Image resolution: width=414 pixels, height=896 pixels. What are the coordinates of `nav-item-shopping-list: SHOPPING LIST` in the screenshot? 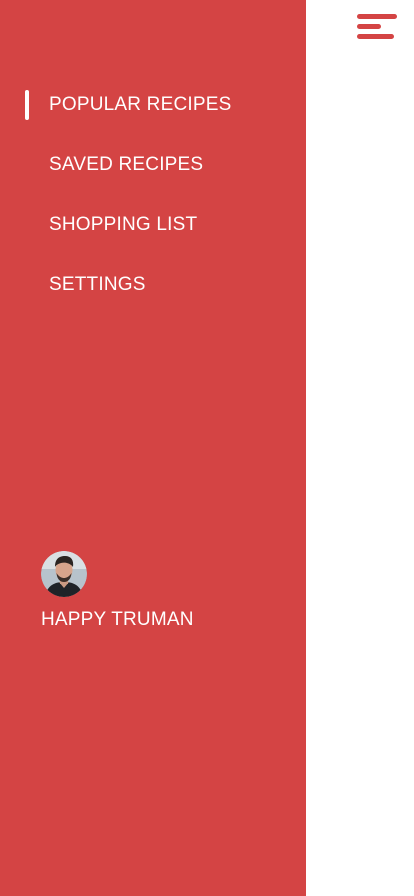 It's located at (153, 225).